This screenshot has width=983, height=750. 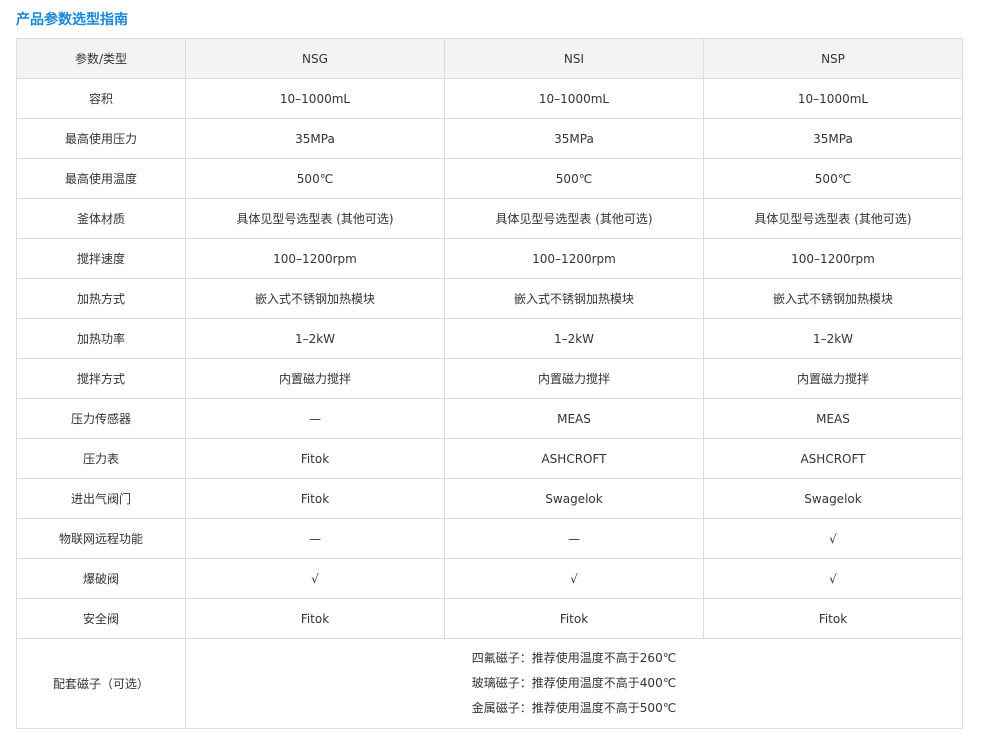 What do you see at coordinates (315, 298) in the screenshot?
I see `value-cell-nsg: 嵌入式不锈钢加热模块` at bounding box center [315, 298].